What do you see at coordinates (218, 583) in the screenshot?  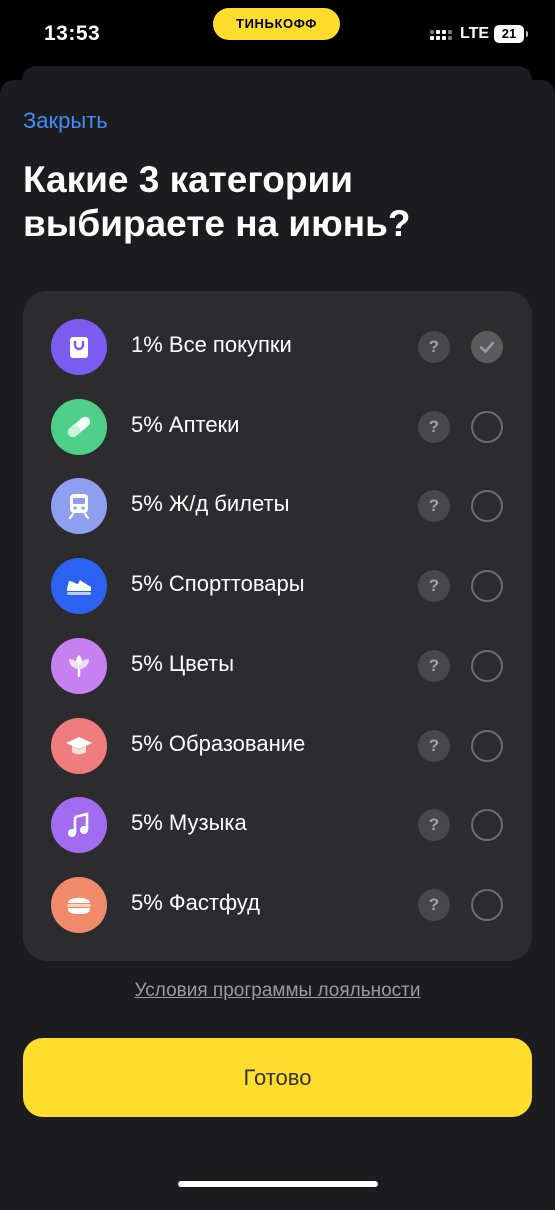 I see `category-label: 5% Спорттовары` at bounding box center [218, 583].